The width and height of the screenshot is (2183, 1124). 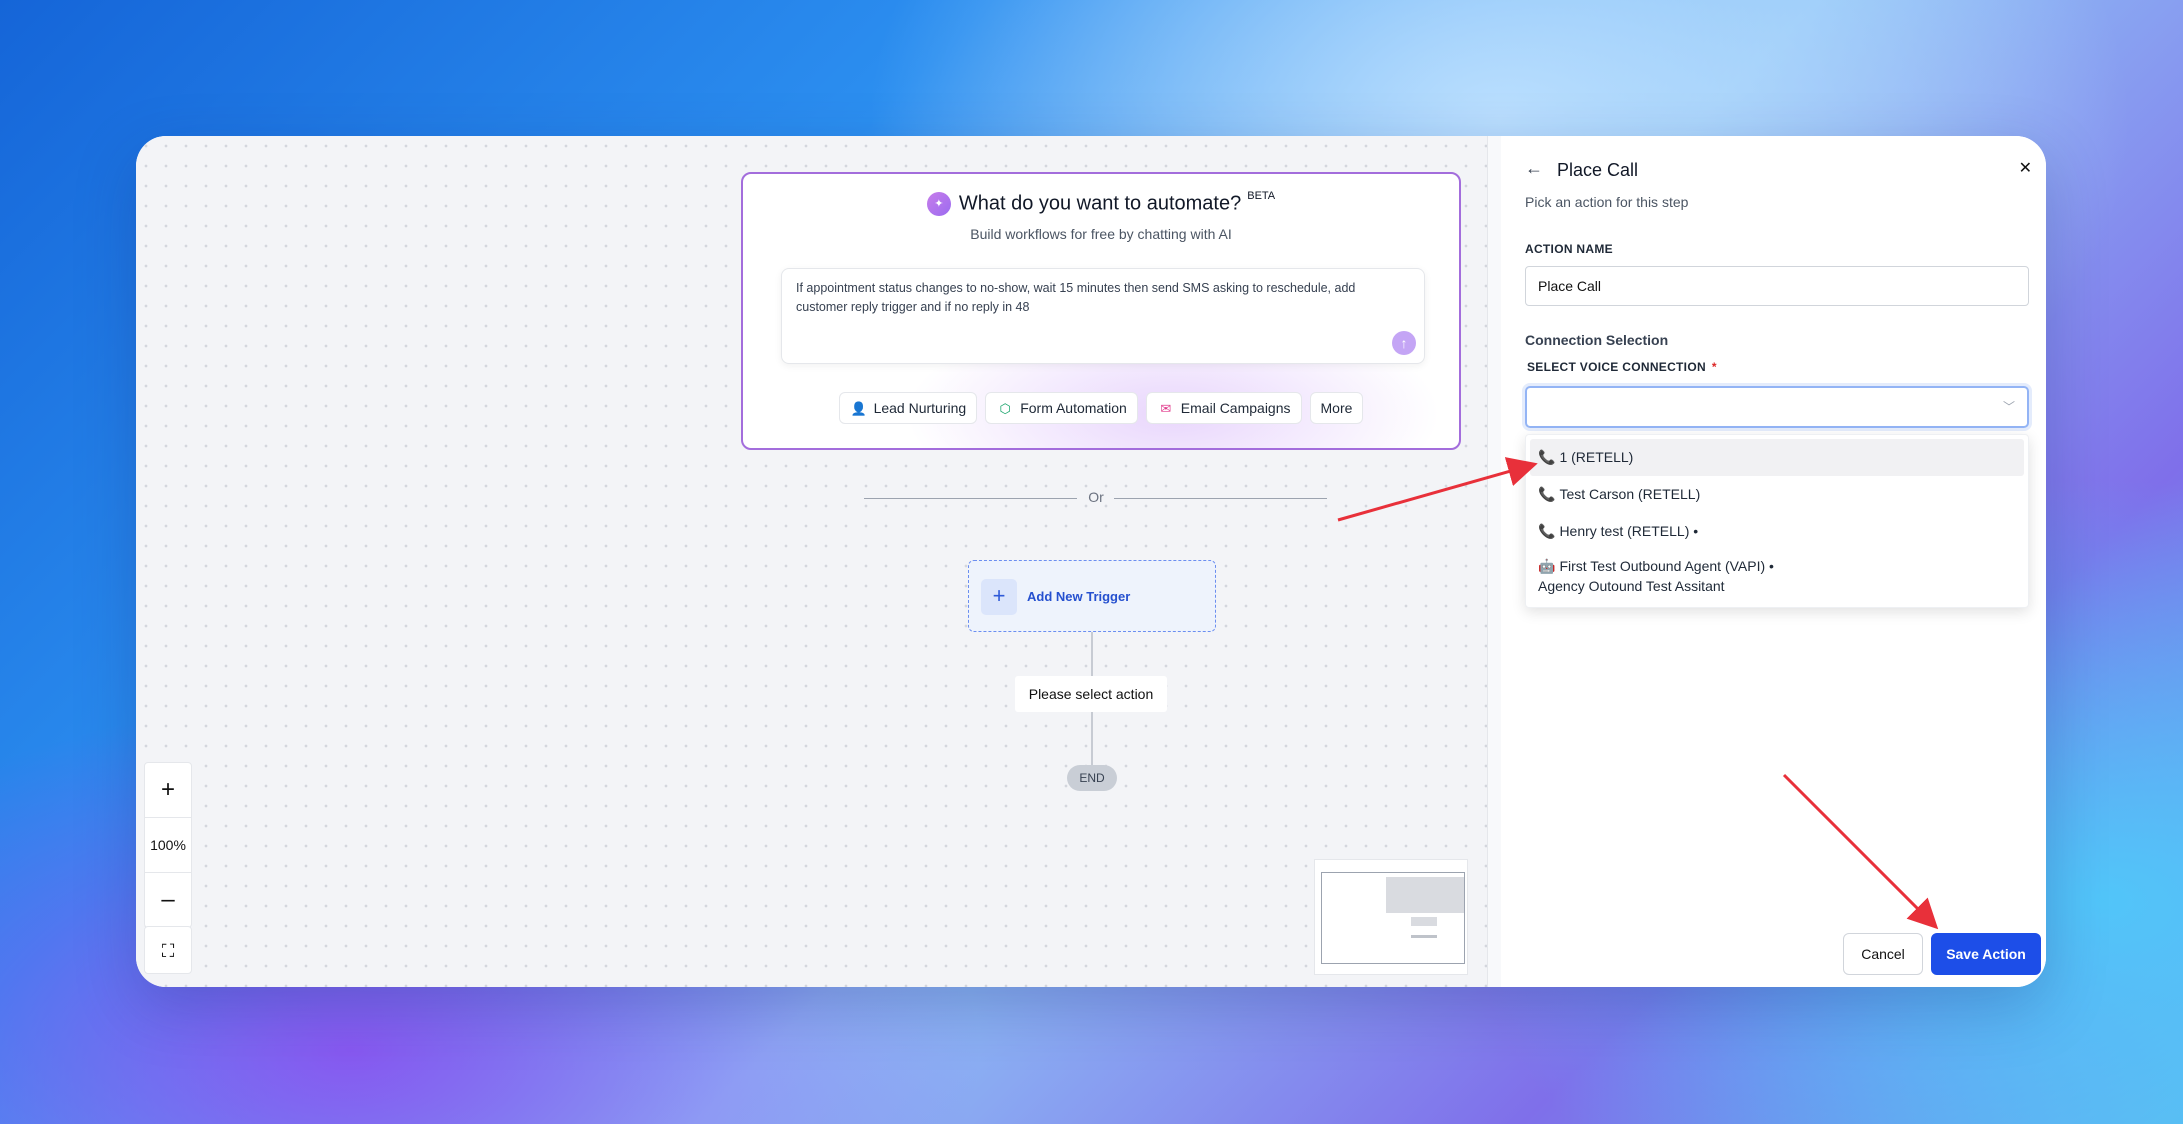 I want to click on zoom-controls: + 100% –, so click(x=168, y=845).